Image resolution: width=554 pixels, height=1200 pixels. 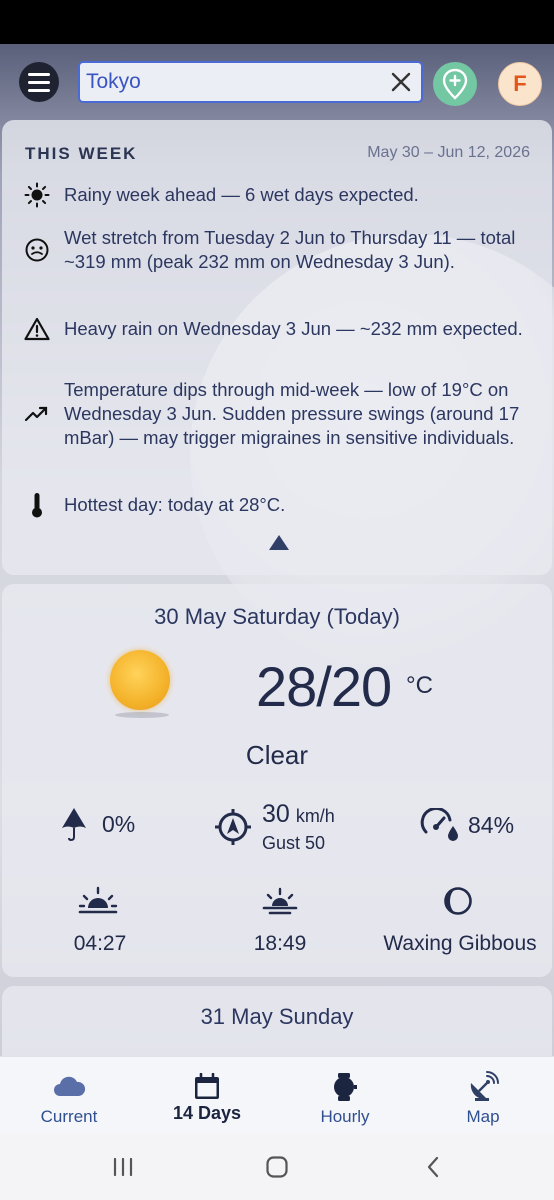 What do you see at coordinates (69, 1087) in the screenshot?
I see `cloud-icon` at bounding box center [69, 1087].